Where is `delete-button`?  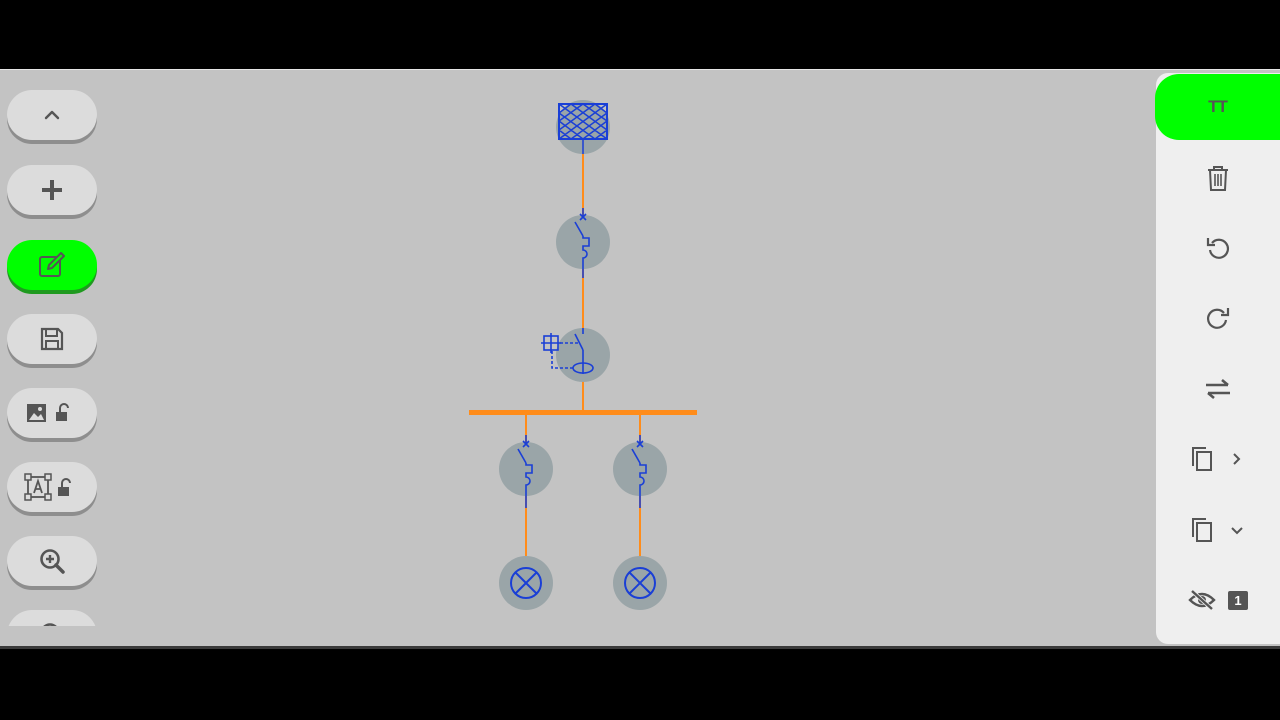
delete-button is located at coordinates (1218, 178).